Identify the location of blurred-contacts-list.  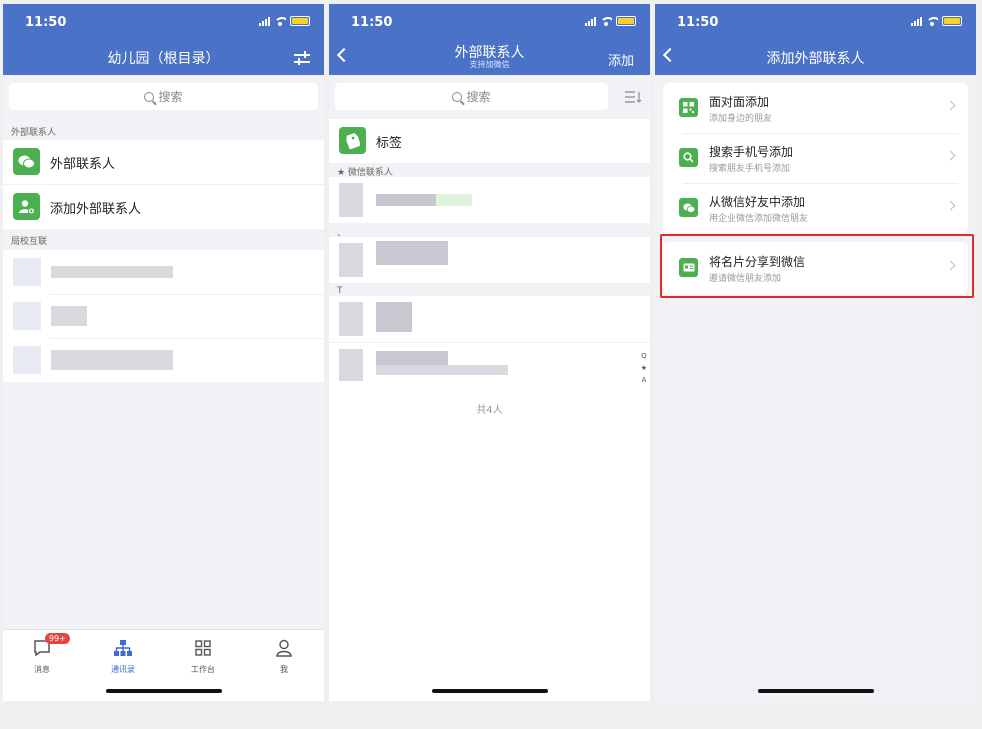
(163, 316).